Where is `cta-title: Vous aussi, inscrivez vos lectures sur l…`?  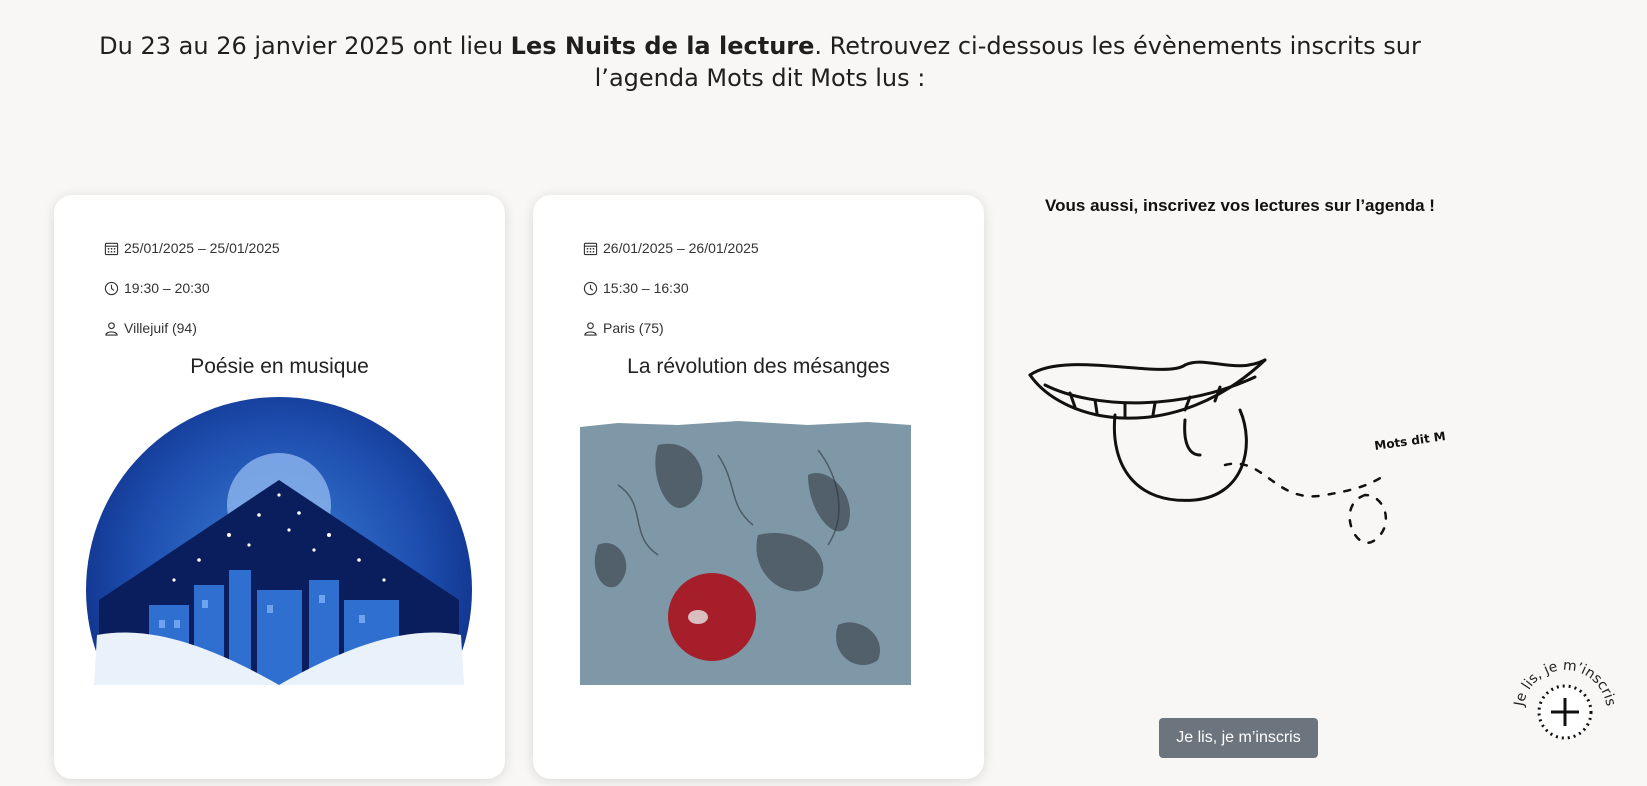
cta-title: Vous aussi, inscrivez vos lectures sur l… is located at coordinates (1240, 205).